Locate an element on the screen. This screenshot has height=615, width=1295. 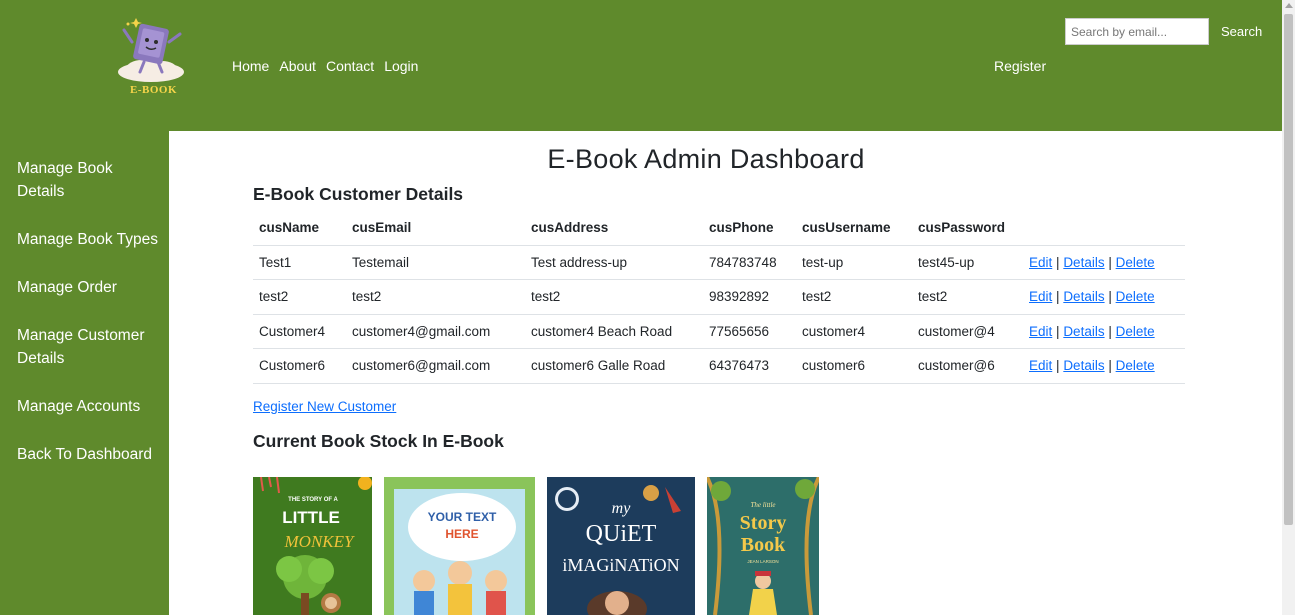
column-header-actions is located at coordinates (1104, 228).